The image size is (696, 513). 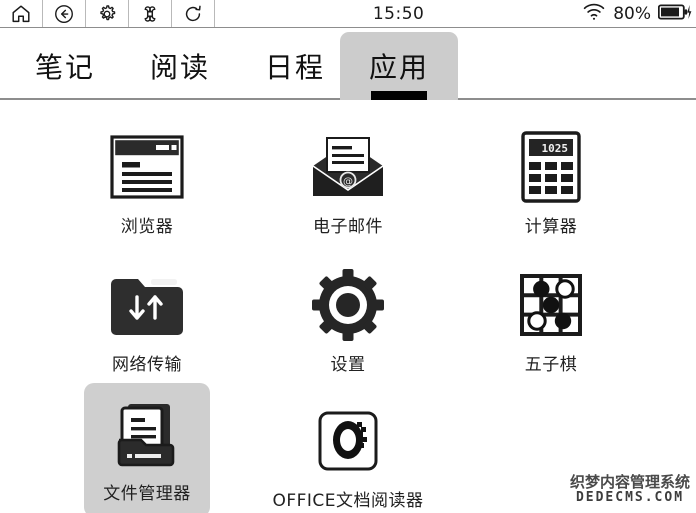 I want to click on app-tile-browser: 浏览器, so click(x=147, y=181).